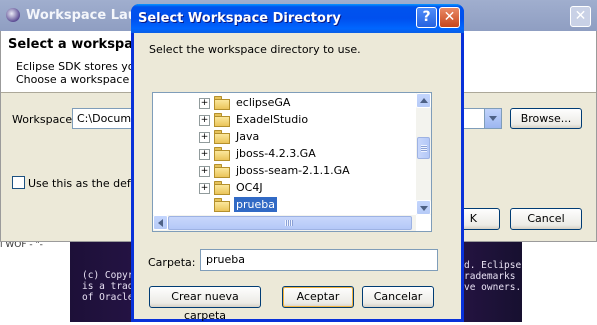  What do you see at coordinates (249, 187) in the screenshot?
I see `tree-item-label: OC4J` at bounding box center [249, 187].